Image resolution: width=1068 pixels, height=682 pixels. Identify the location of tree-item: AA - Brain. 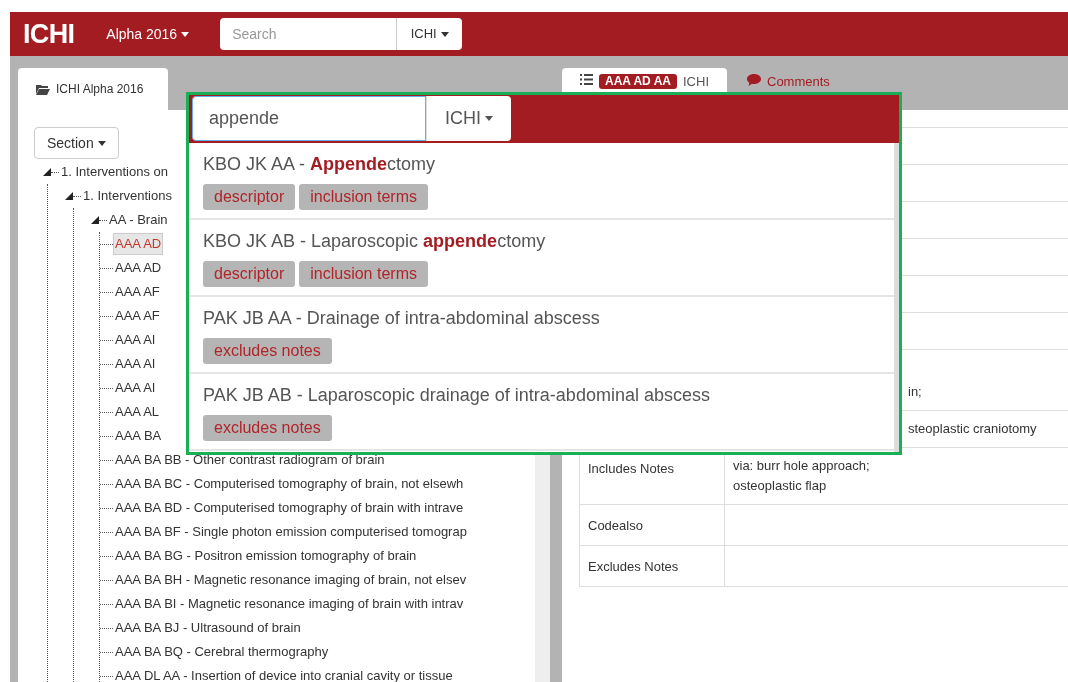
(138, 220).